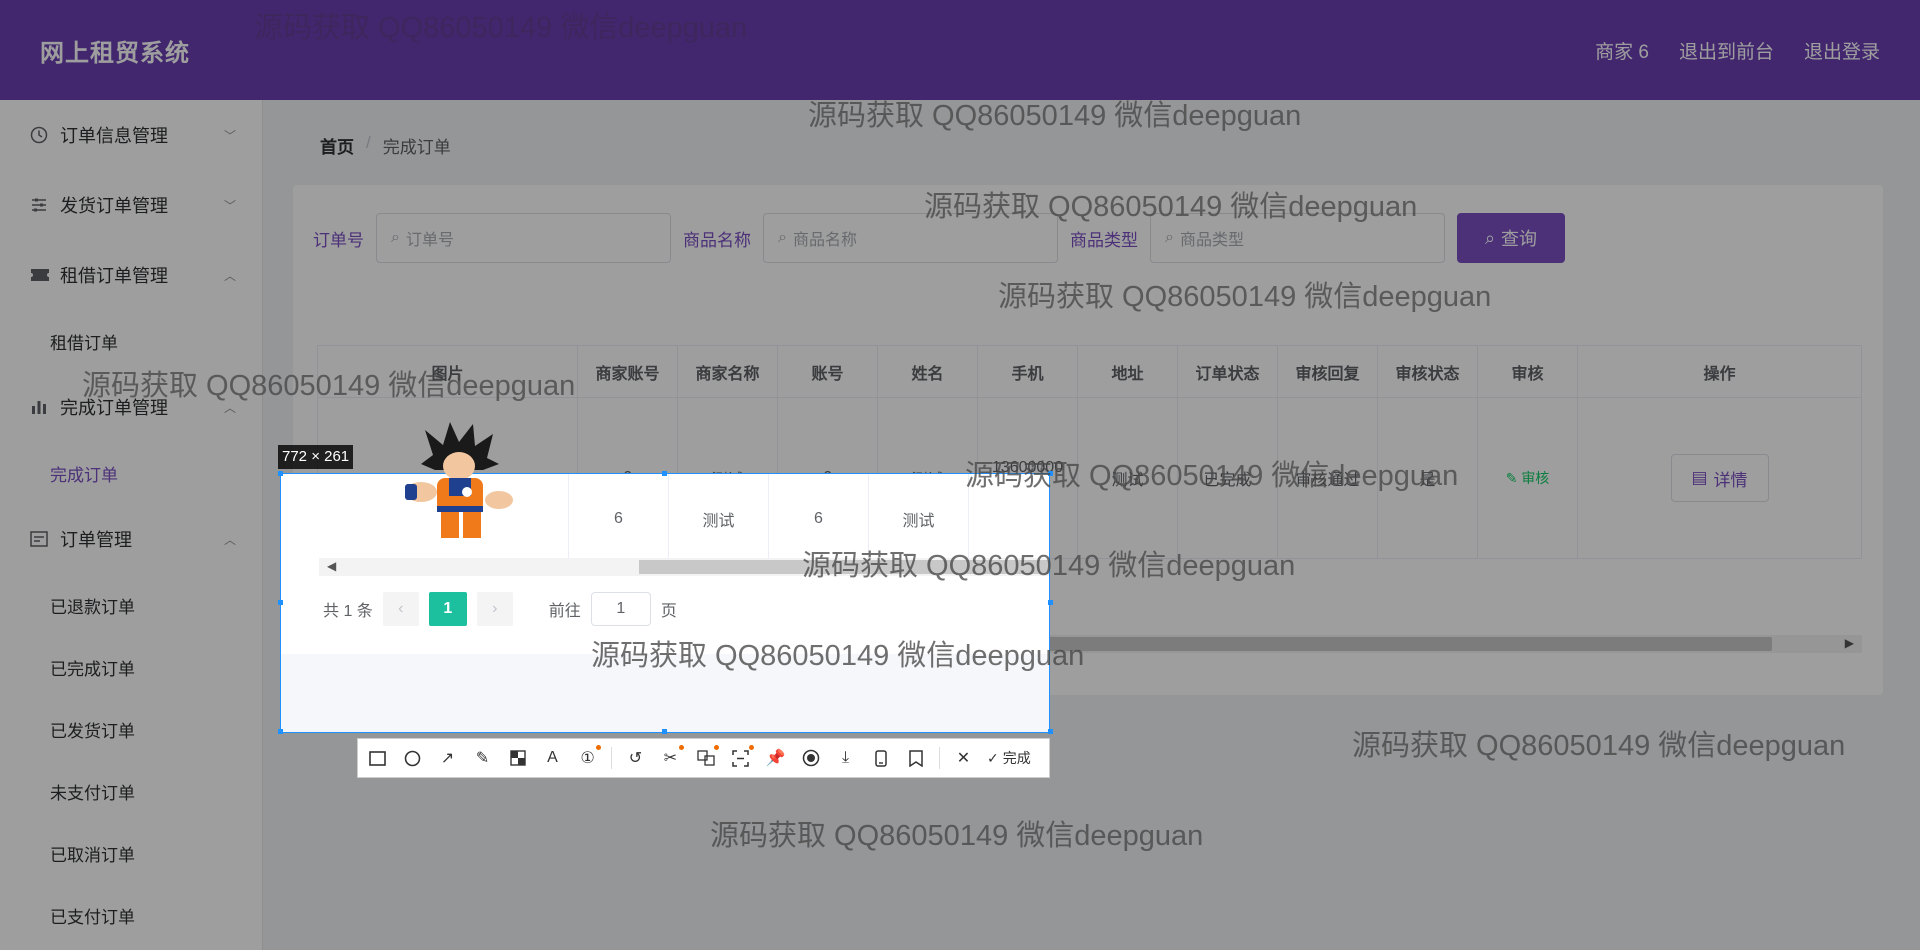 This screenshot has width=1920, height=950. What do you see at coordinates (1050, 473) in the screenshot?
I see `resize-handle-top-right` at bounding box center [1050, 473].